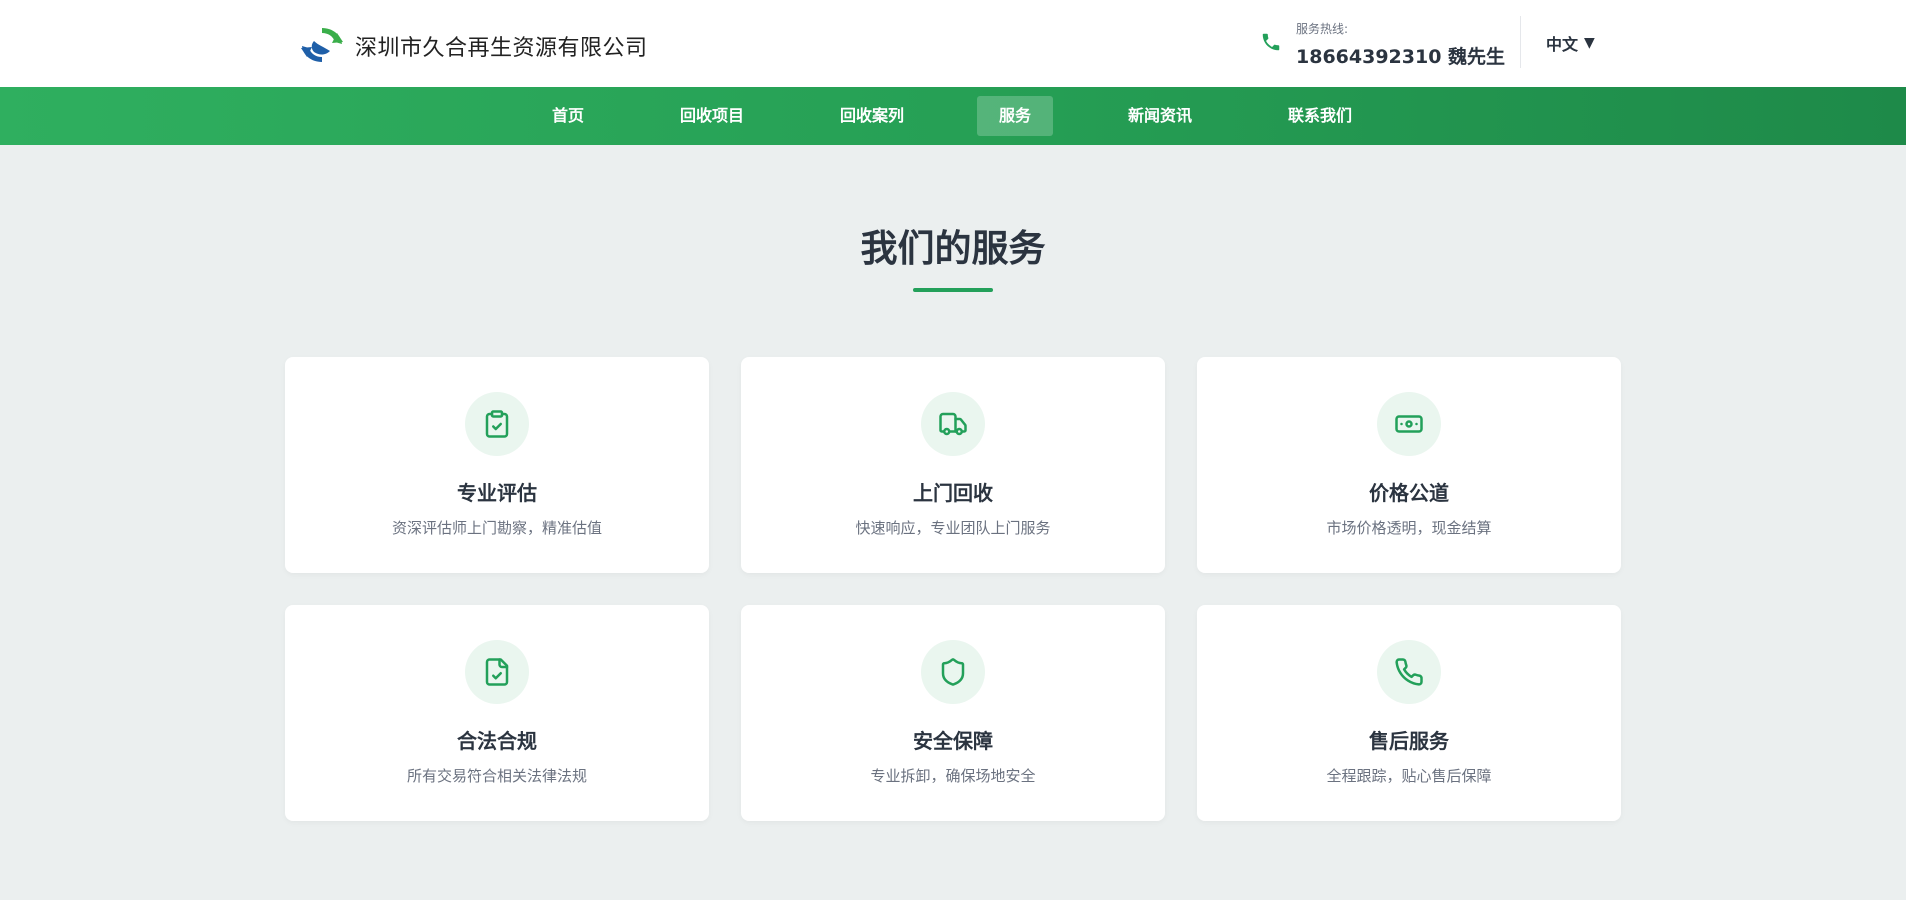 This screenshot has height=900, width=1906. I want to click on card-description: 资深评估师上门勘察，精准估值, so click(496, 528).